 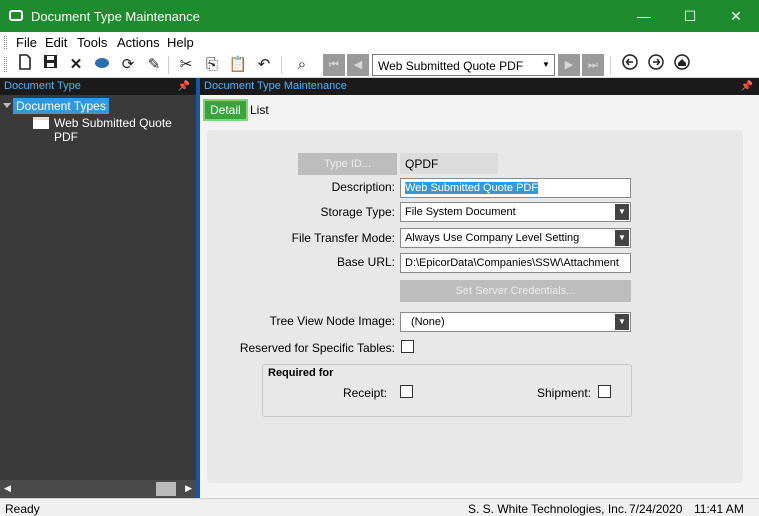 I want to click on folder-icon, so click(x=41, y=123).